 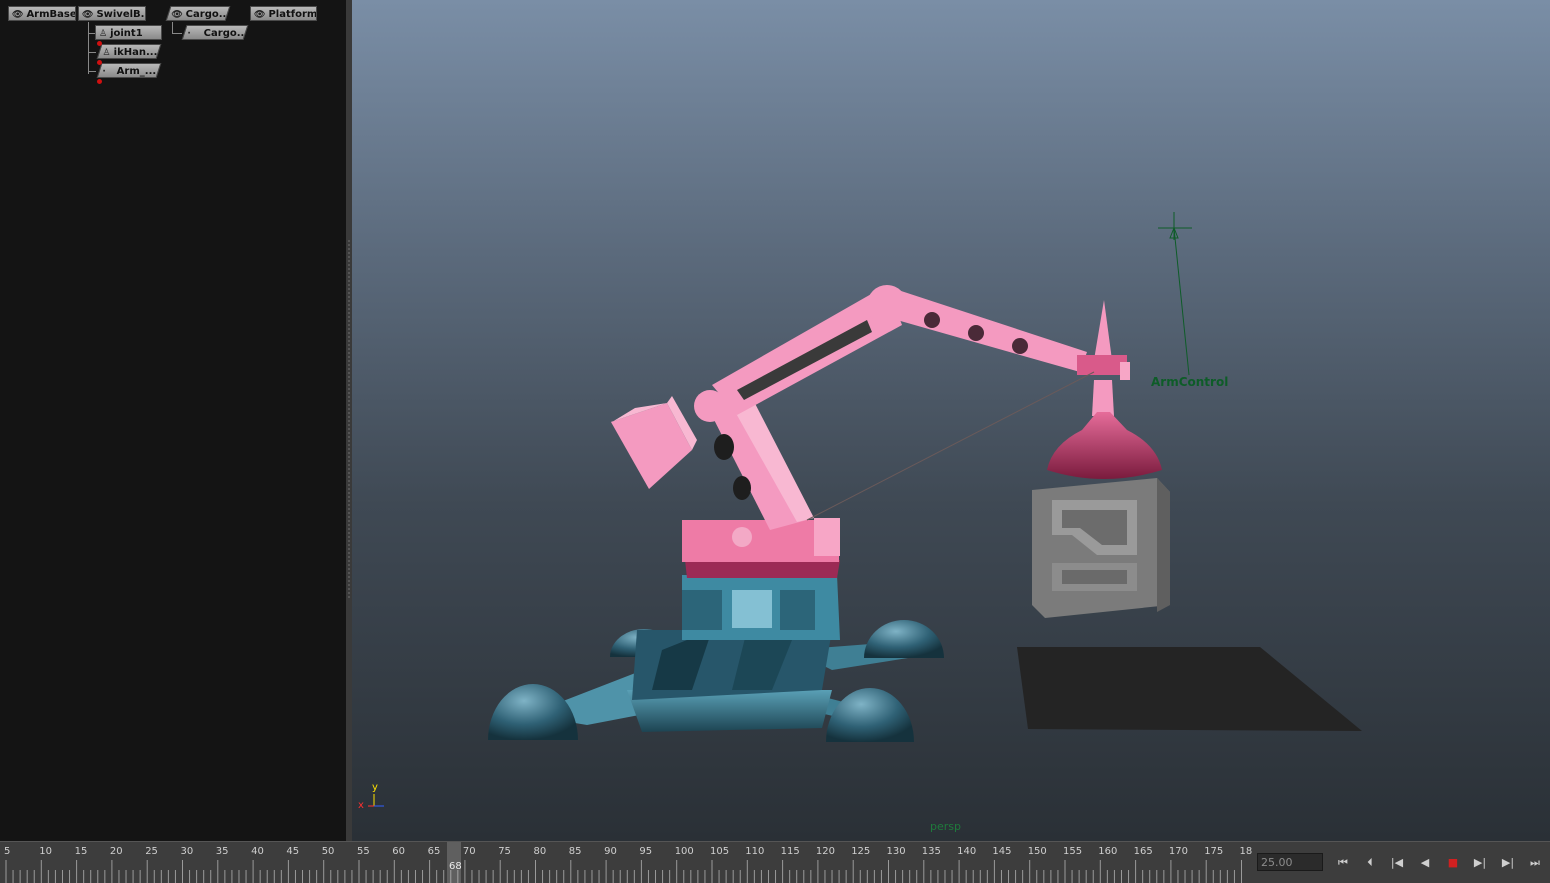 I want to click on go-to-end-button: ⏭, so click(x=1535, y=863).